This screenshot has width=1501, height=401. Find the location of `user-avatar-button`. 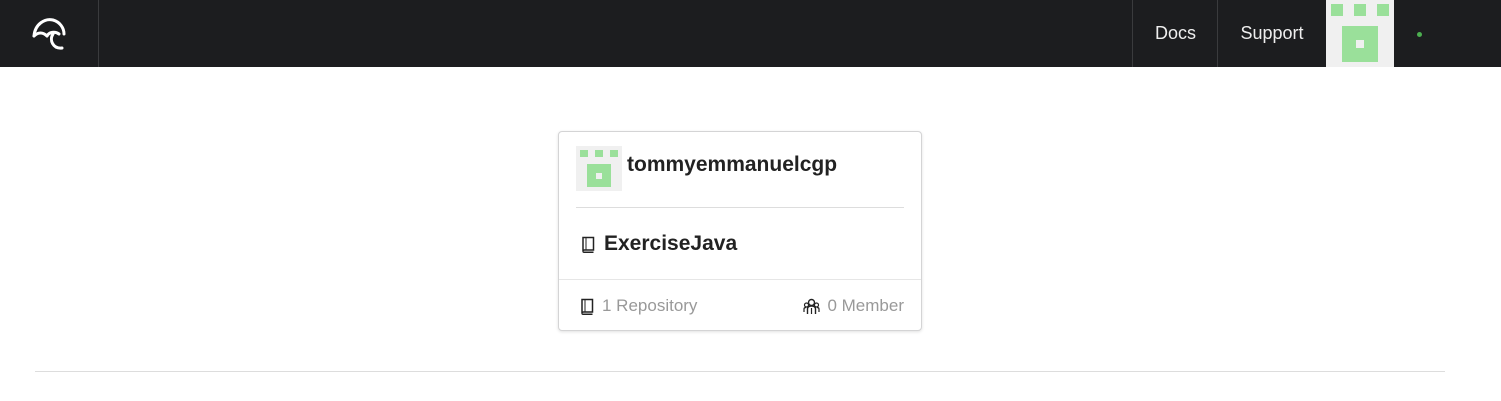

user-avatar-button is located at coordinates (1360, 33).